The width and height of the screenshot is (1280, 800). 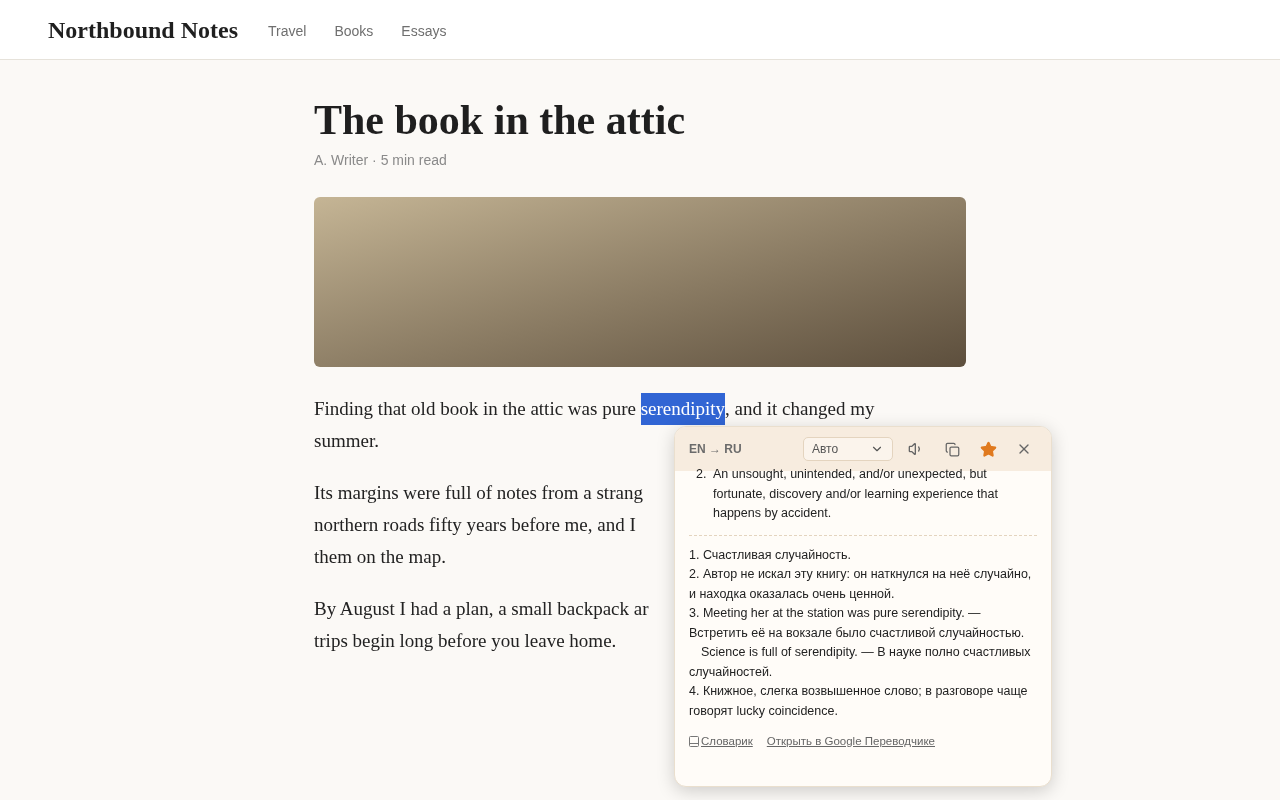 I want to click on article-meta: A. Writer · 5 min read, so click(x=381, y=160).